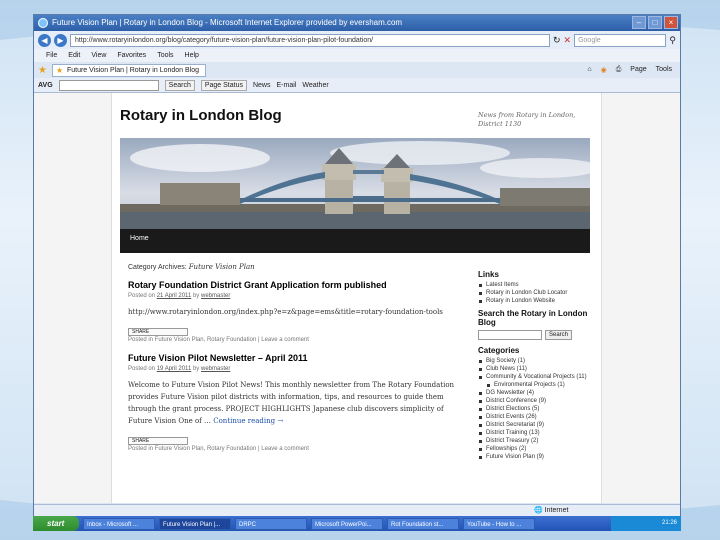 This screenshot has height=540, width=720. Describe the element at coordinates (671, 22) in the screenshot. I see `close-icon: ×` at that location.